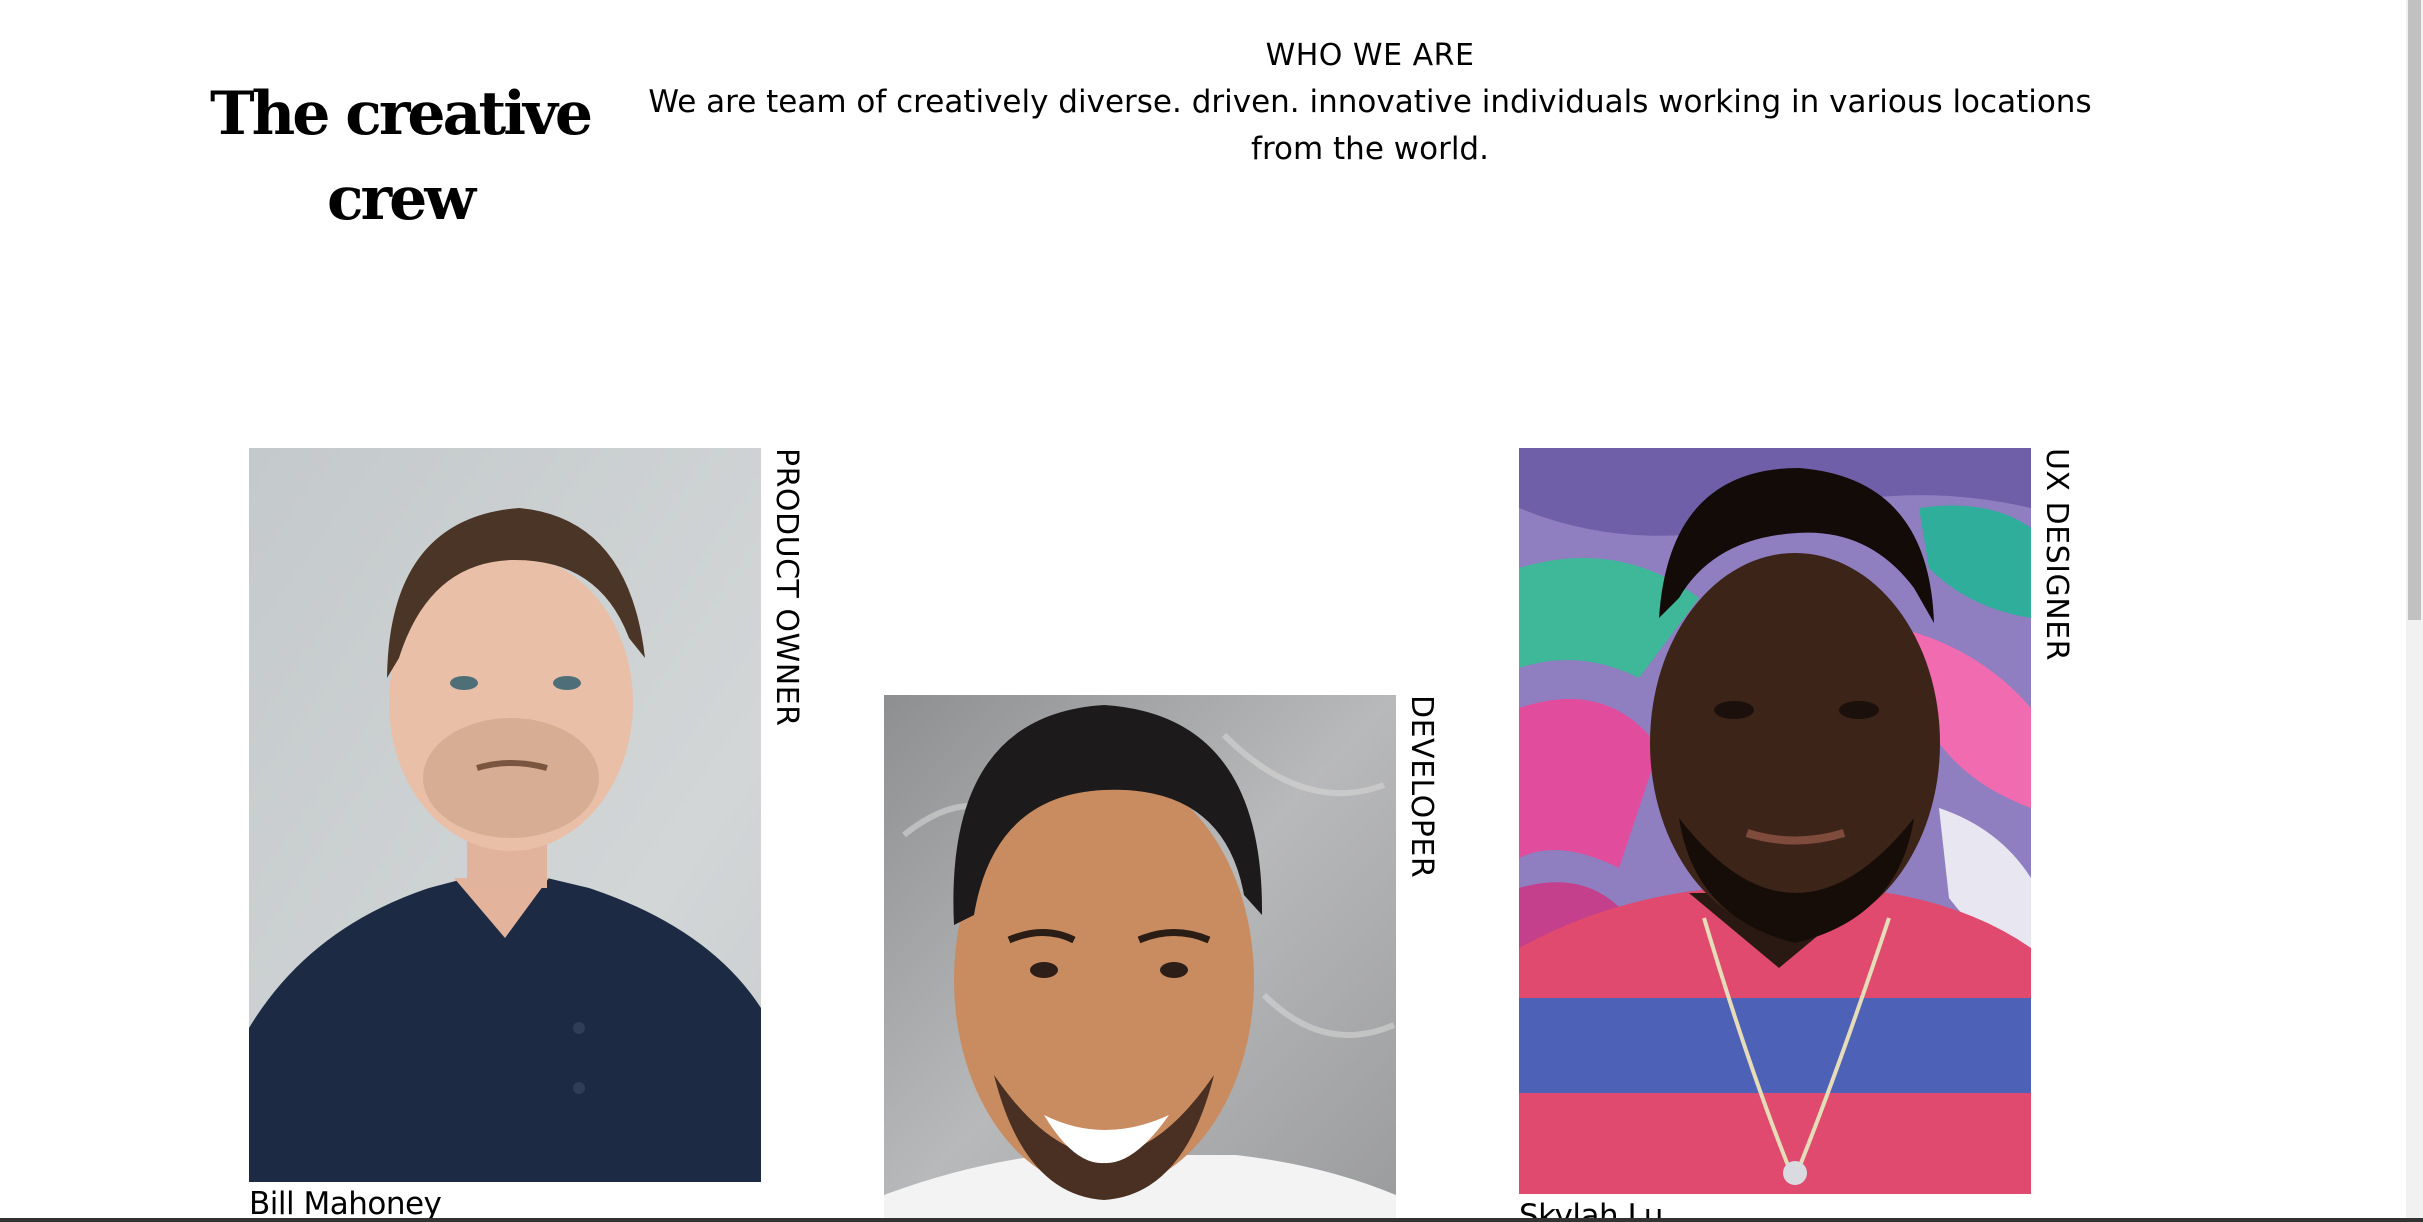  I want to click on scrollbar-thumb, so click(2414, 310).